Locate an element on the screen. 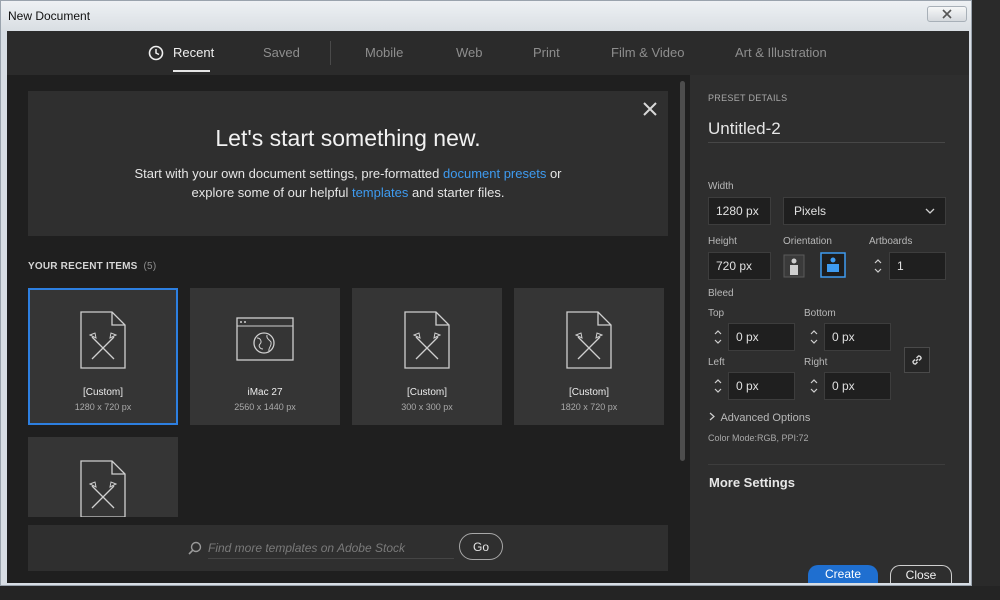 Image resolution: width=1000 pixels, height=600 pixels. preset-details-heading: PRESET DETAILS is located at coordinates (748, 98).